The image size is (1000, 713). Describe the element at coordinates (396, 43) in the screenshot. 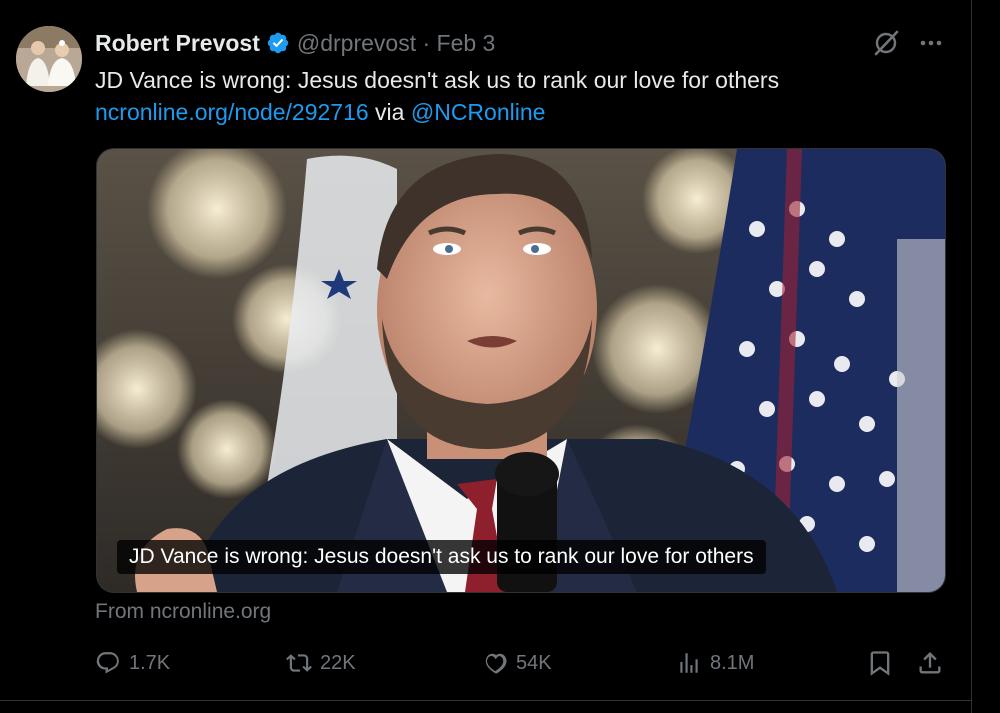

I see `author-handle-date: @drprevost · Feb 3` at that location.